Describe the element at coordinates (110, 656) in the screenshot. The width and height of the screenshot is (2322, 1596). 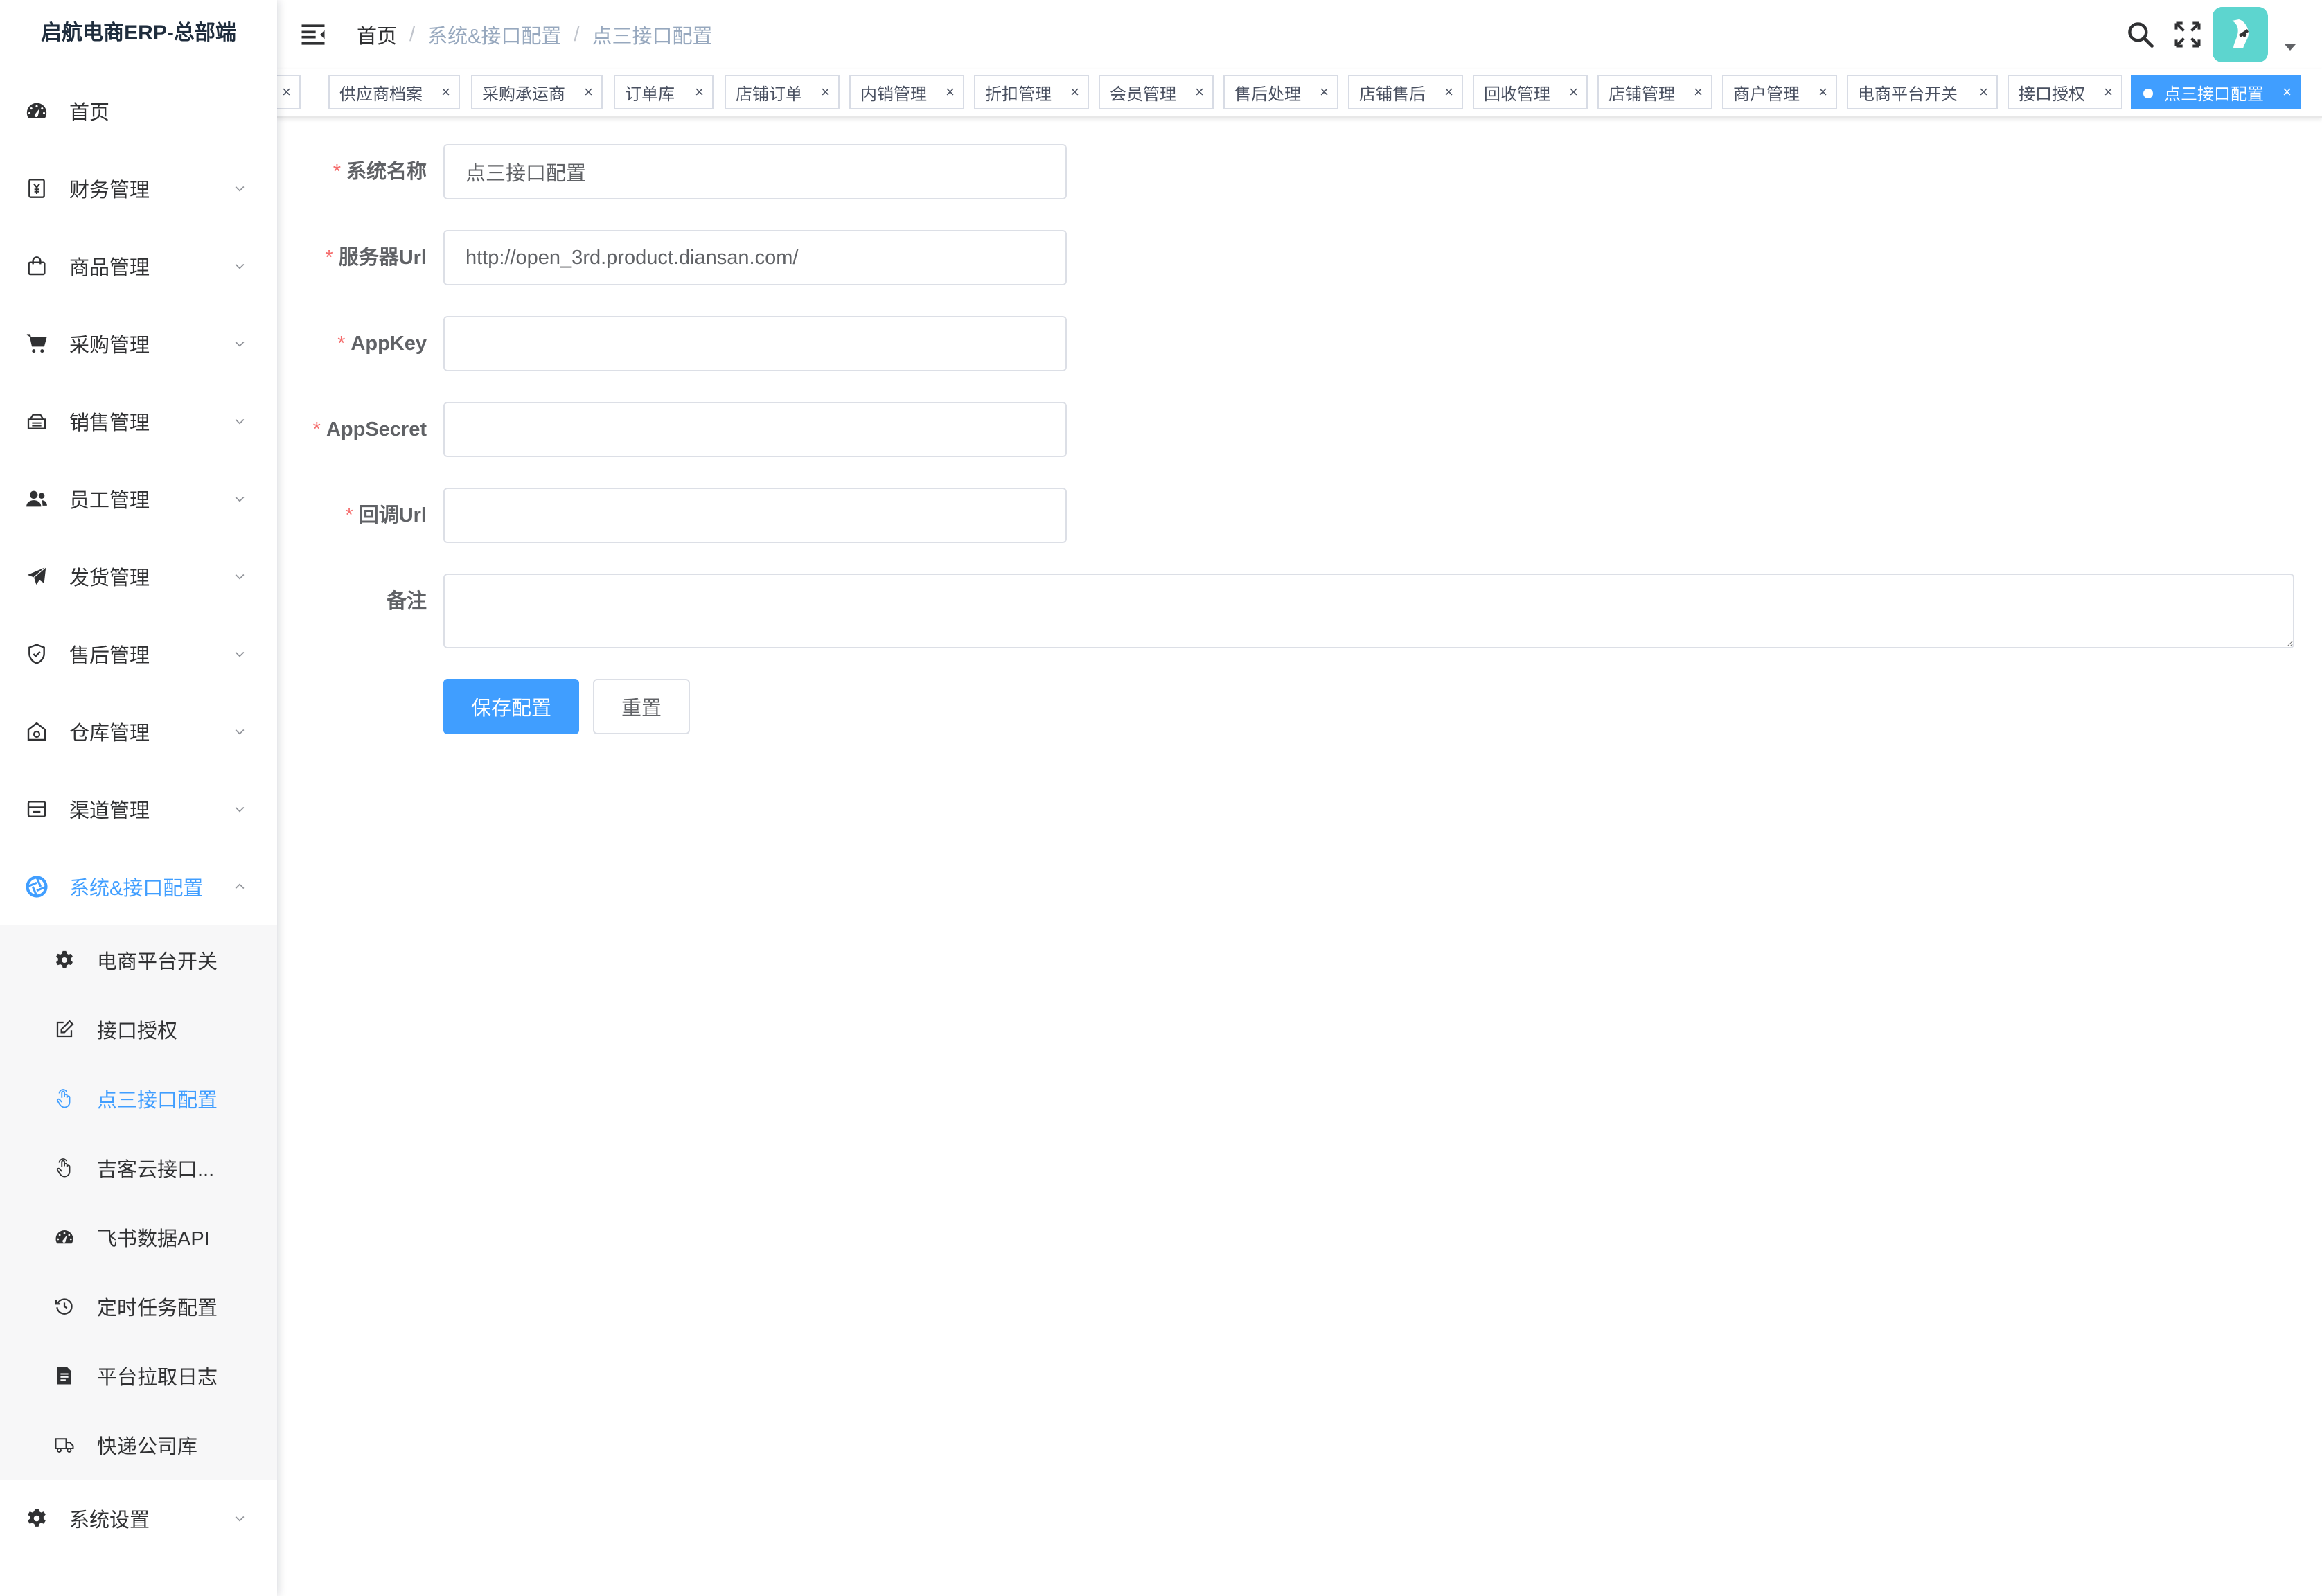
I see `sidebar-item-label: 售后管理` at that location.